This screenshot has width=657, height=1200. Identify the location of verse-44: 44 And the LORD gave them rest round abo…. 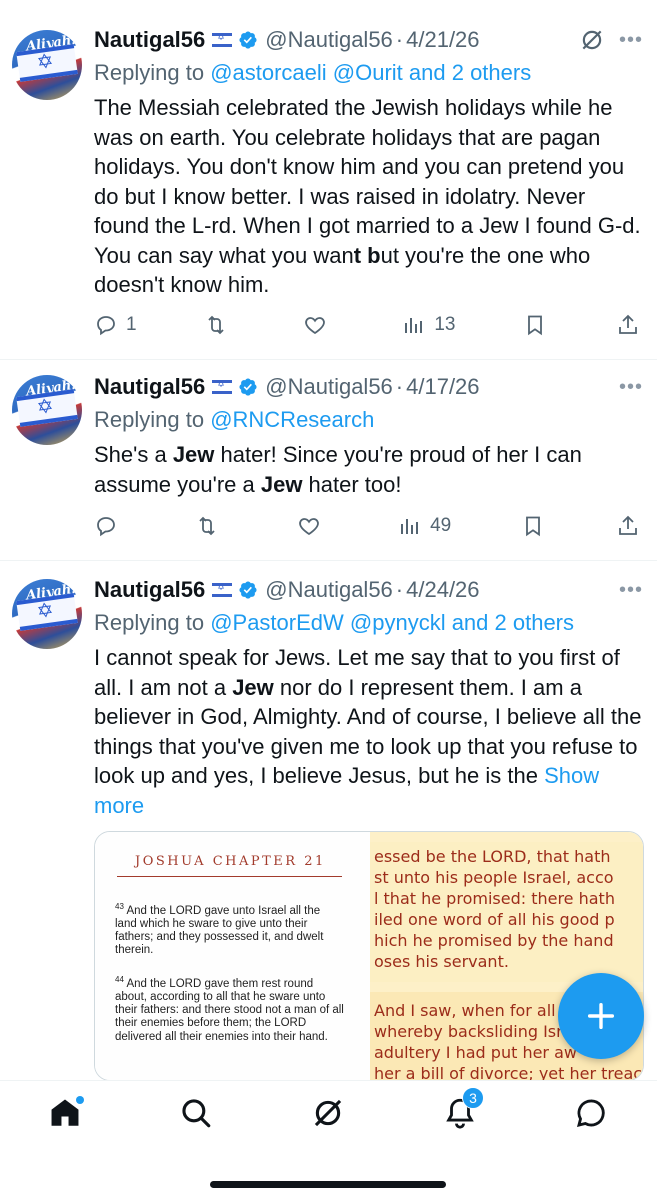
(229, 1009).